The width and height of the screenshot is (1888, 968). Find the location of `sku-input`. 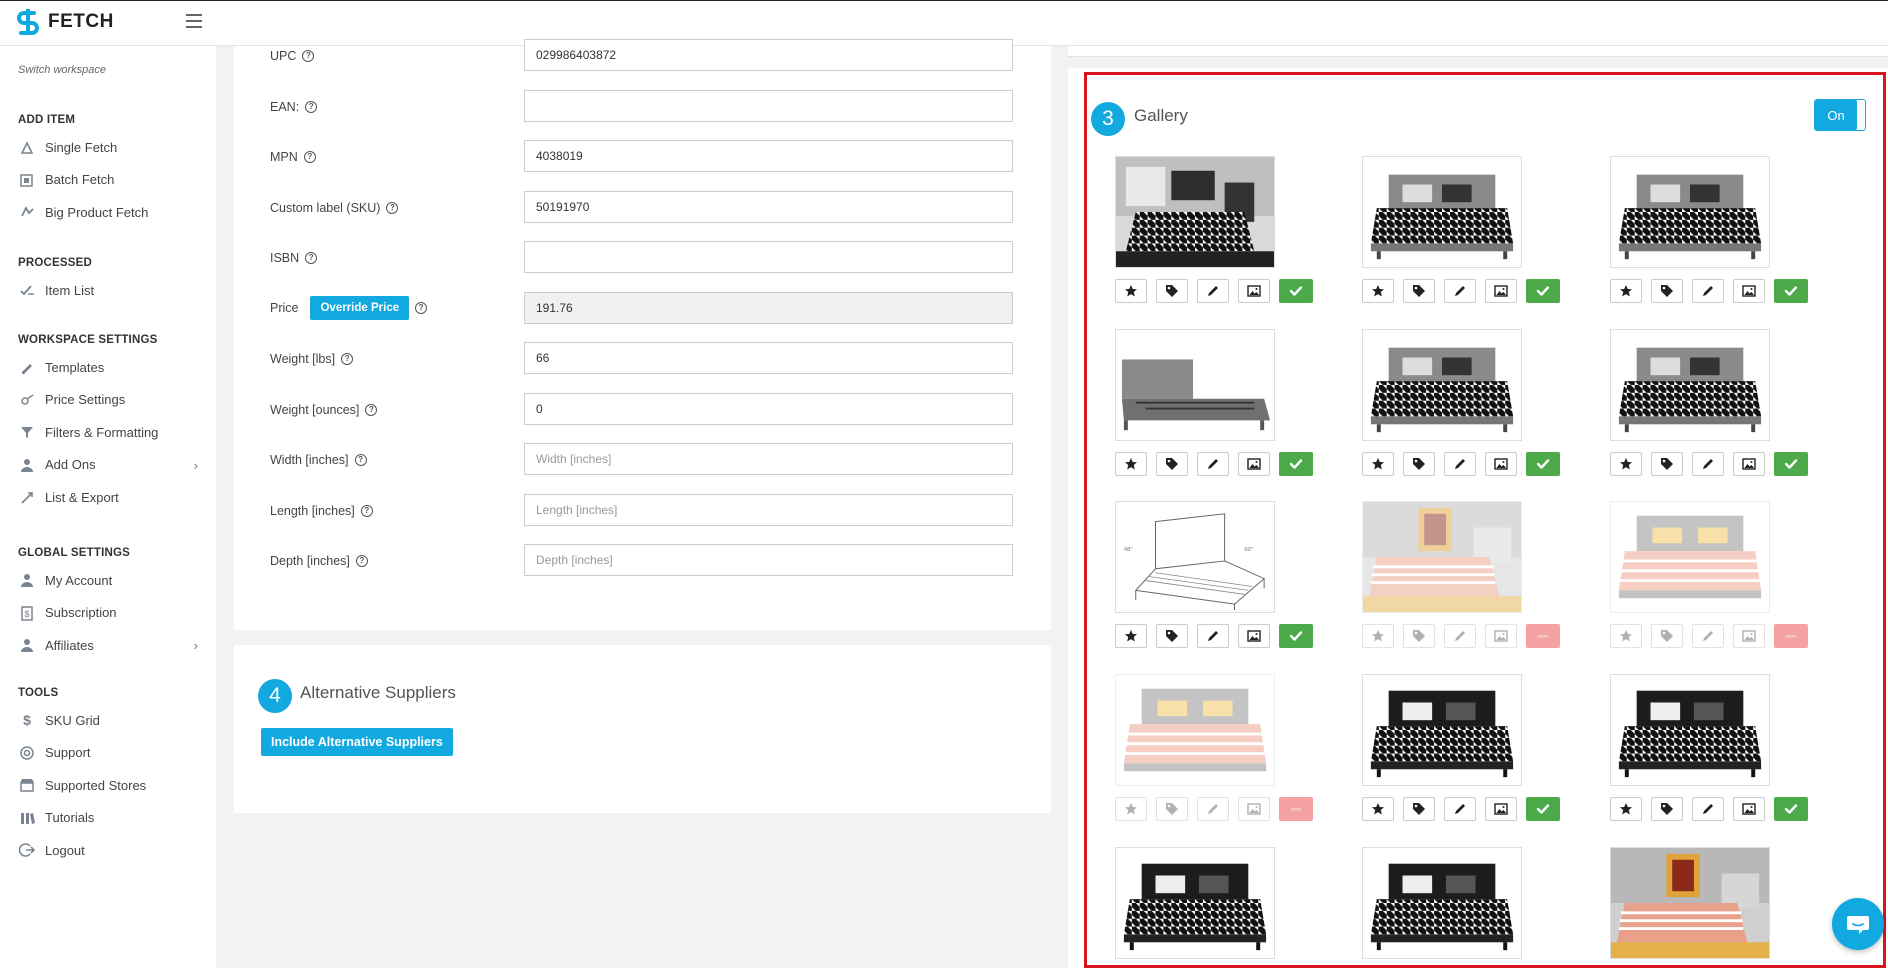

sku-input is located at coordinates (768, 206).